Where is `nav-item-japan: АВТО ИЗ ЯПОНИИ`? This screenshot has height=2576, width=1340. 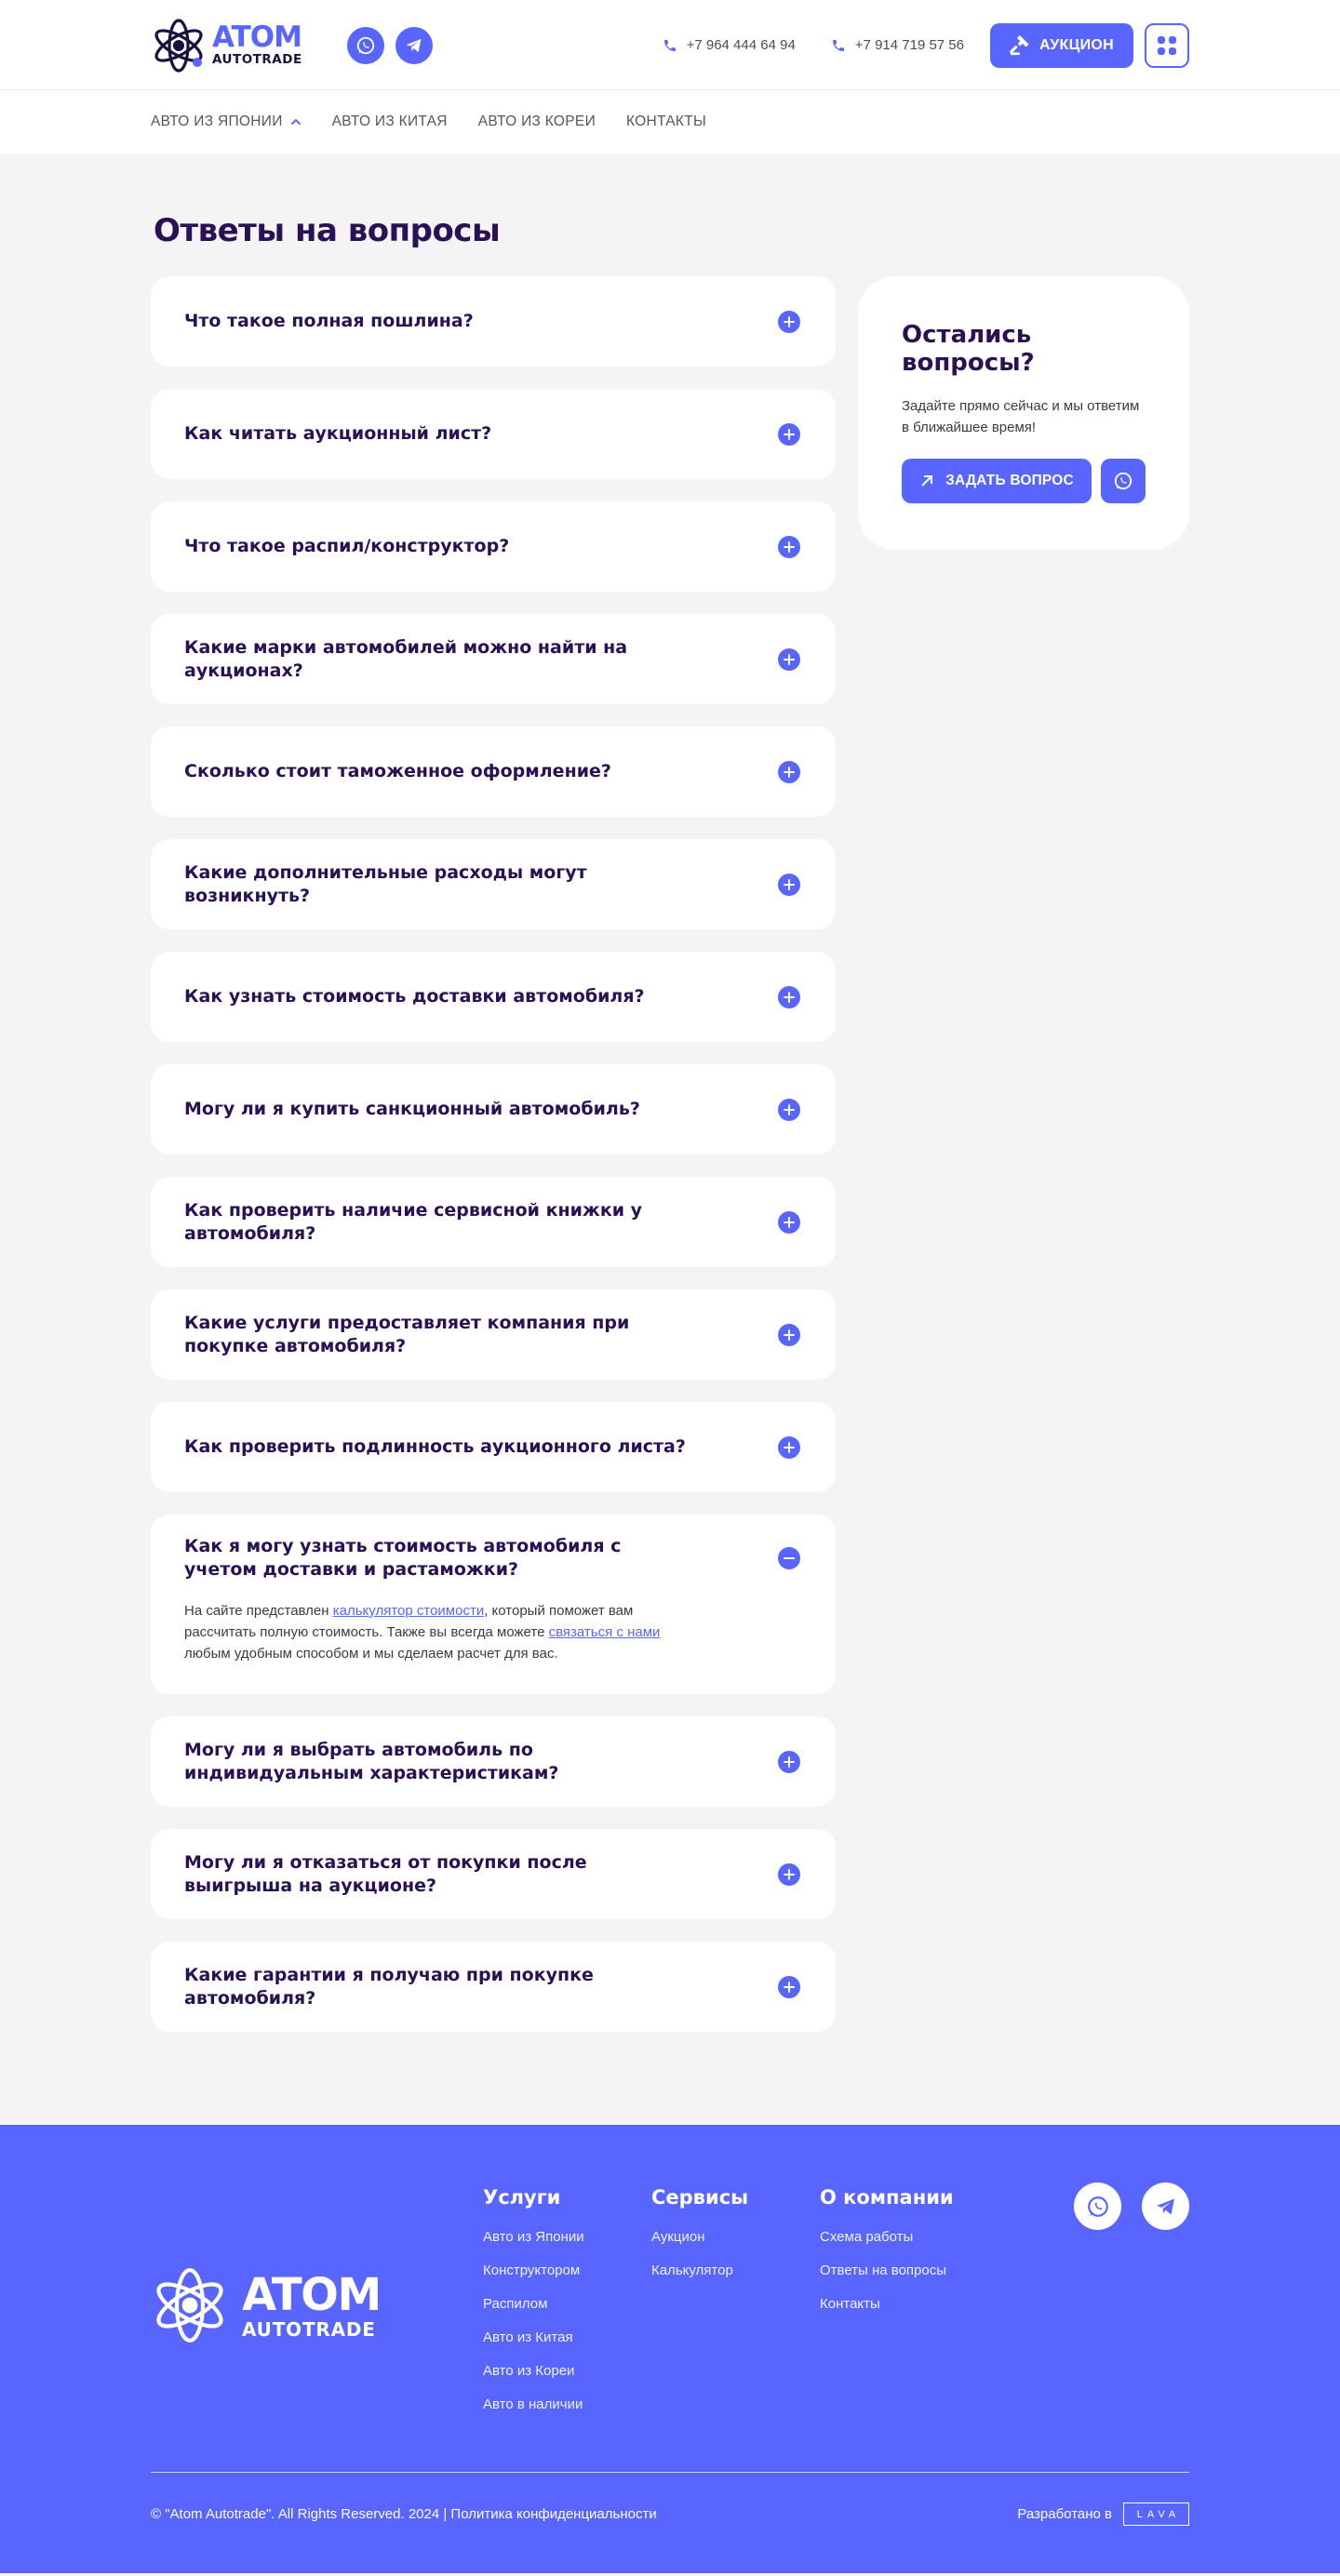 nav-item-japan: АВТО ИЗ ЯПОНИИ is located at coordinates (226, 121).